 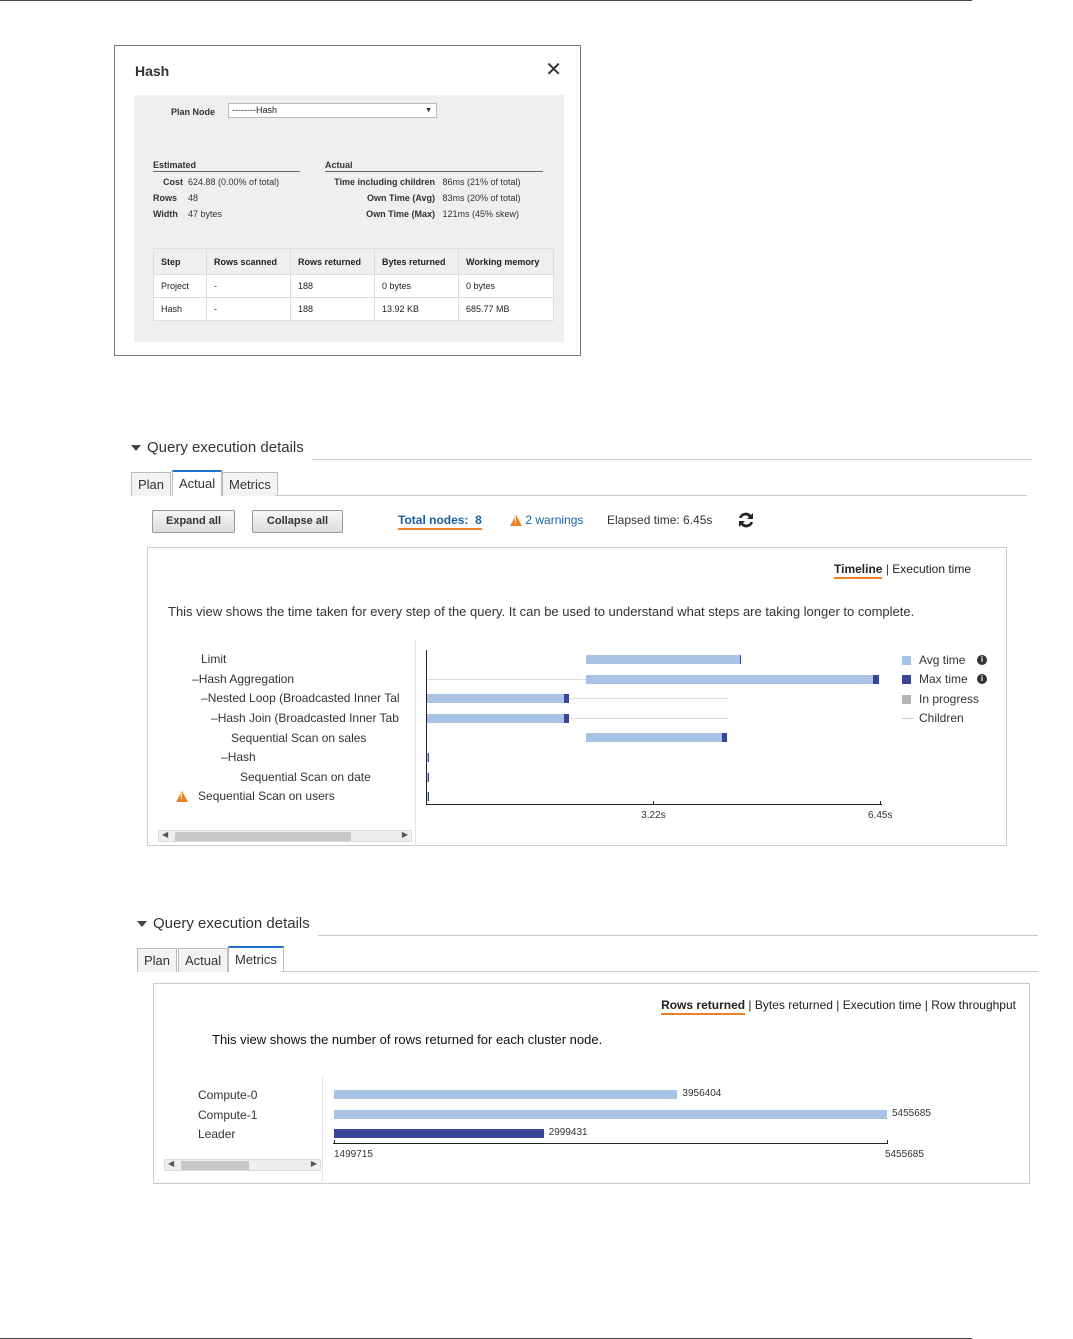 I want to click on tab-baseline, so click(x=659, y=971).